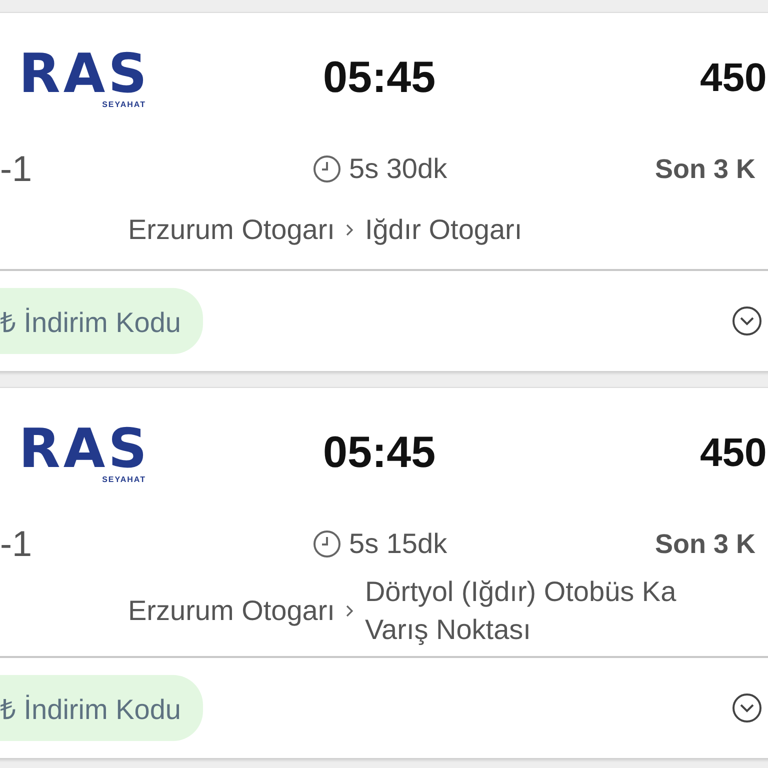 This screenshot has width=768, height=768. What do you see at coordinates (520, 592) in the screenshot?
I see `destination-station: Dörtyol (Iğdır) Otobüs Ka` at bounding box center [520, 592].